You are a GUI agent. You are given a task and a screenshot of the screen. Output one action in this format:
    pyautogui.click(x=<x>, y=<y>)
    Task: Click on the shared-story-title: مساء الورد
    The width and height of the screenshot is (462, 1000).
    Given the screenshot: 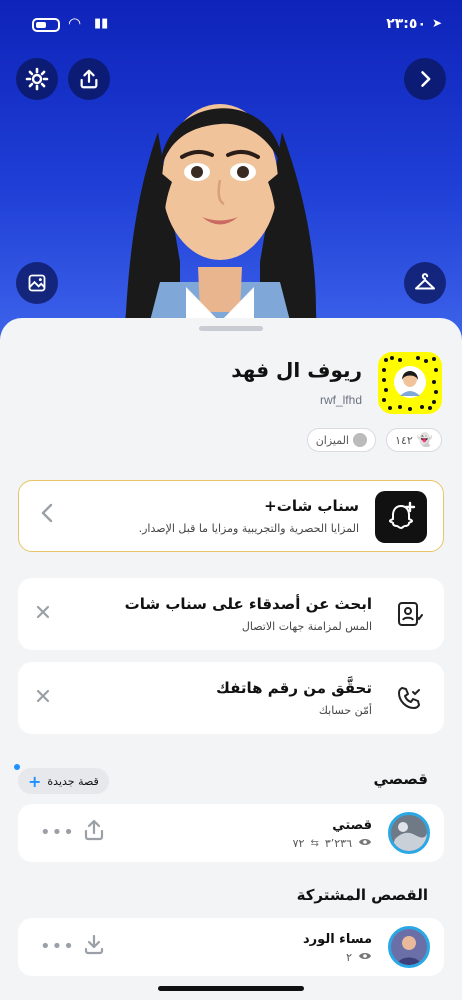 What is the action you would take?
    pyautogui.click(x=337, y=939)
    